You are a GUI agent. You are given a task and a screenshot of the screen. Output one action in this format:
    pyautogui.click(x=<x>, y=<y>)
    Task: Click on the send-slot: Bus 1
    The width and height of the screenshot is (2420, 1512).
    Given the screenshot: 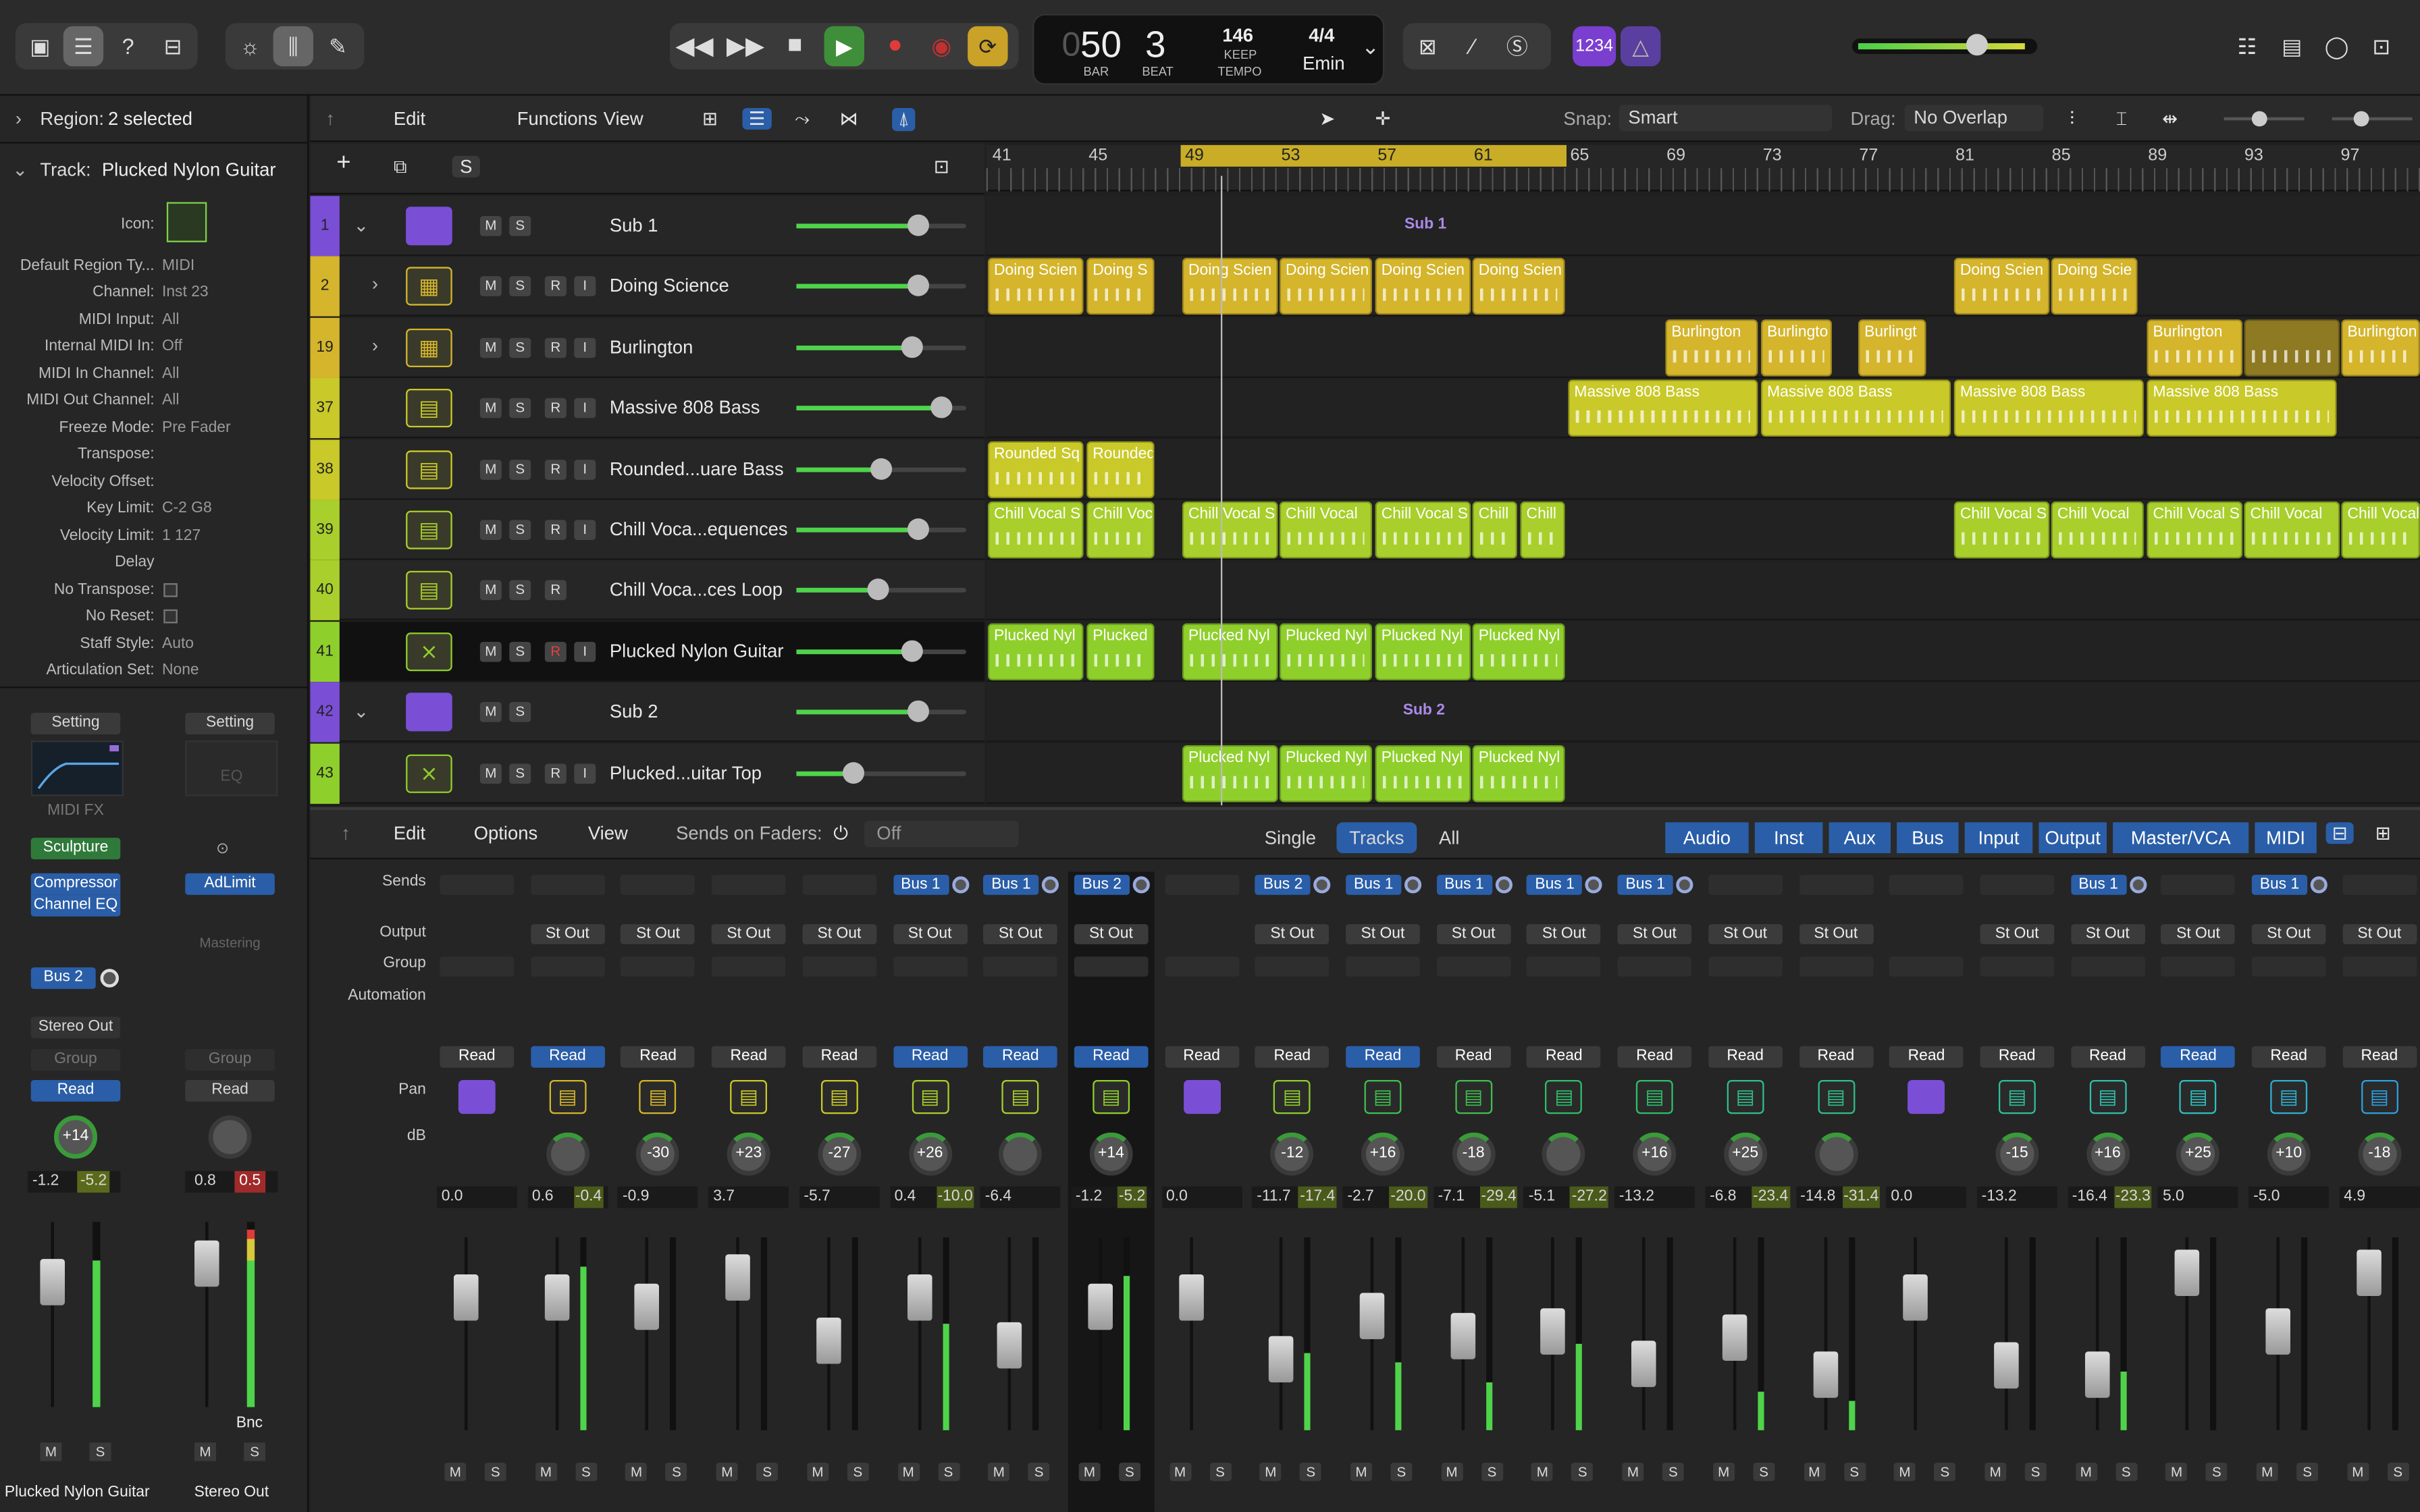 What is the action you would take?
    pyautogui.click(x=1645, y=884)
    